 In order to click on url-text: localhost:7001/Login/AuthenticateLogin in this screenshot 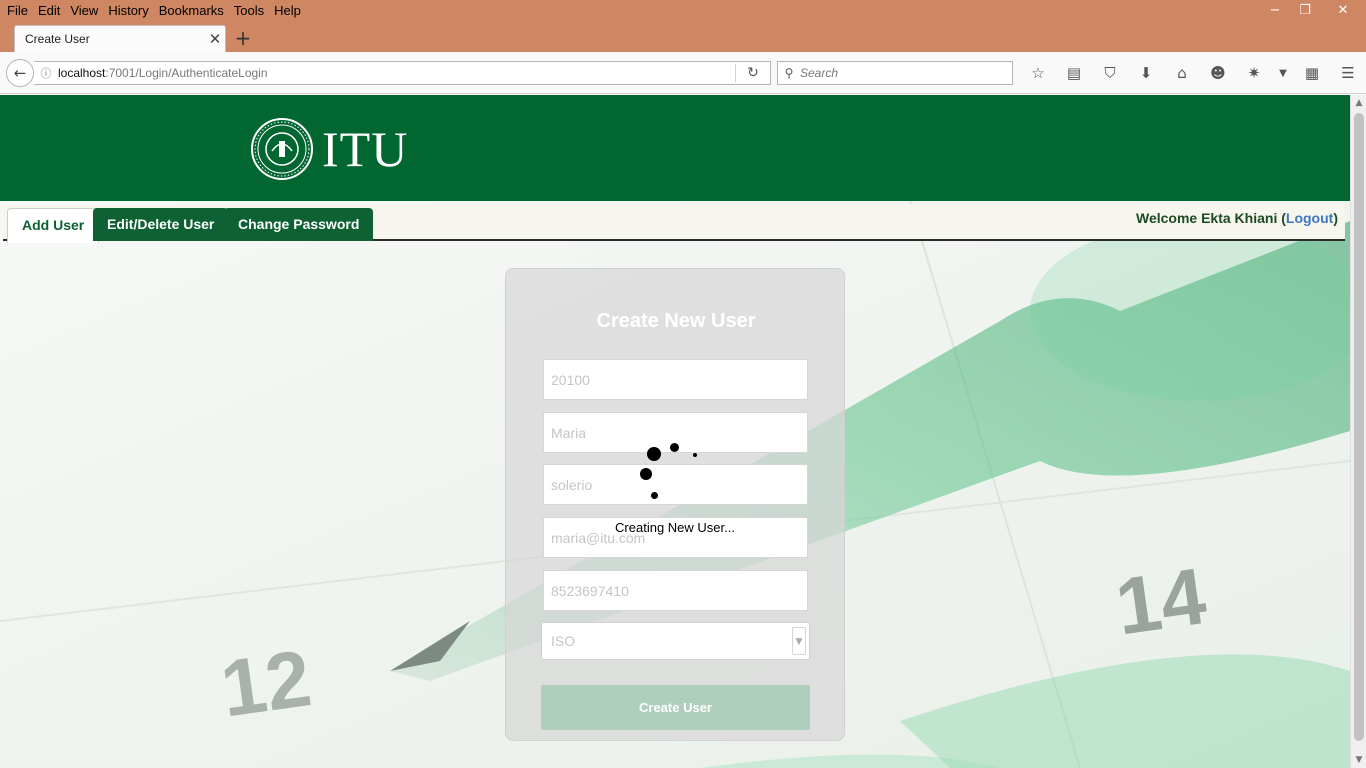, I will do `click(396, 73)`.